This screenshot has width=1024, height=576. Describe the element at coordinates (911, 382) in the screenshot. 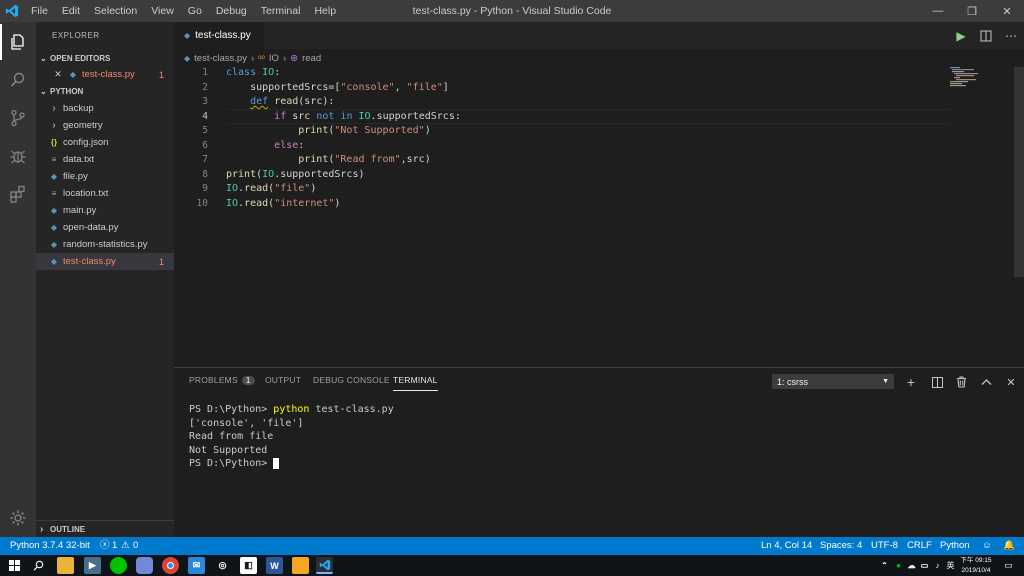

I see `new-terminal-icon: +` at that location.